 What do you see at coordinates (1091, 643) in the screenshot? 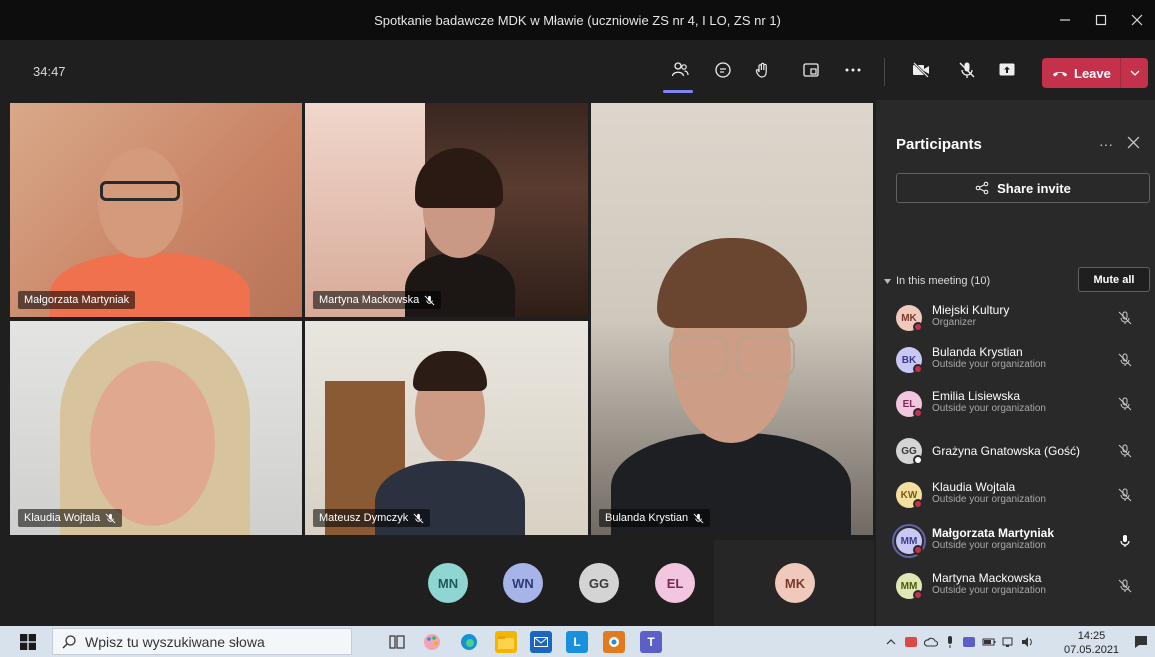
I see `taskbar-clock: 14:25 07.05.2021` at bounding box center [1091, 643].